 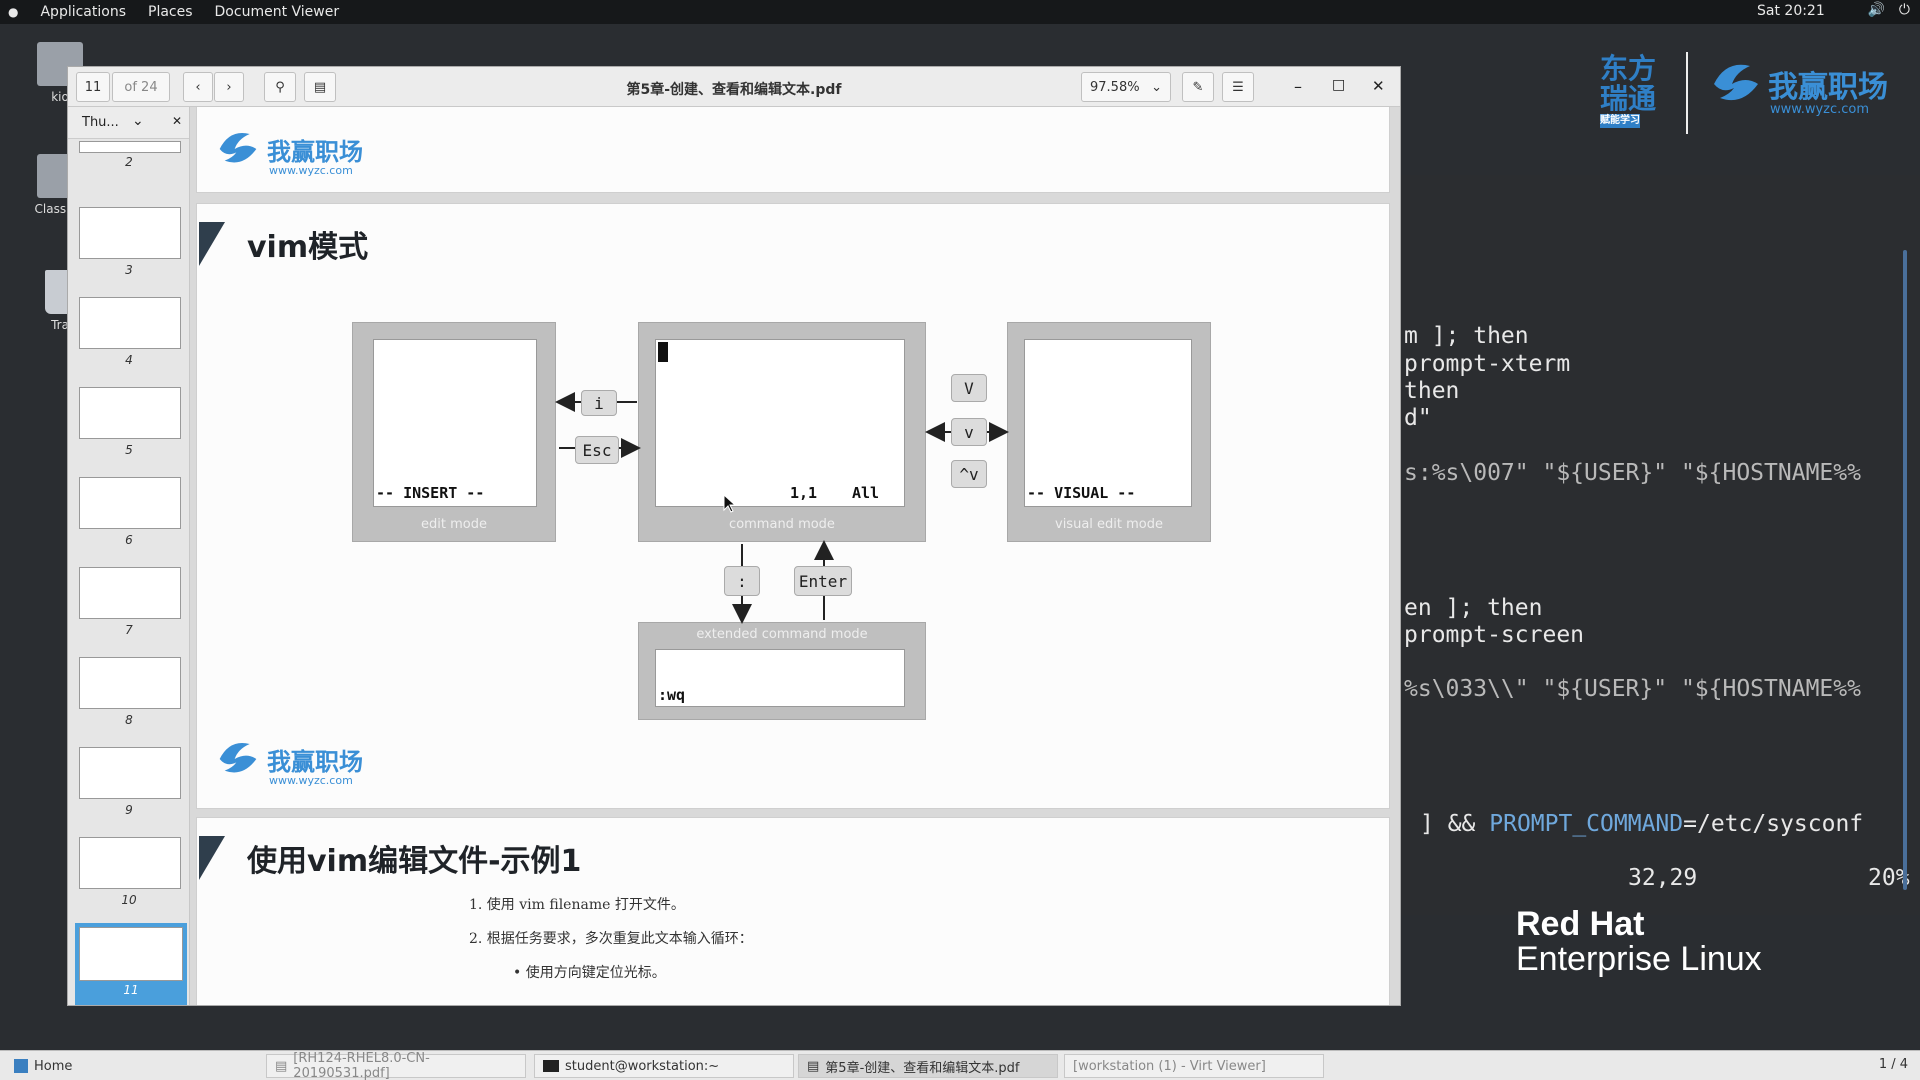 I want to click on redhat-branding: Red Hat Enterprise Linux, so click(x=1639, y=942).